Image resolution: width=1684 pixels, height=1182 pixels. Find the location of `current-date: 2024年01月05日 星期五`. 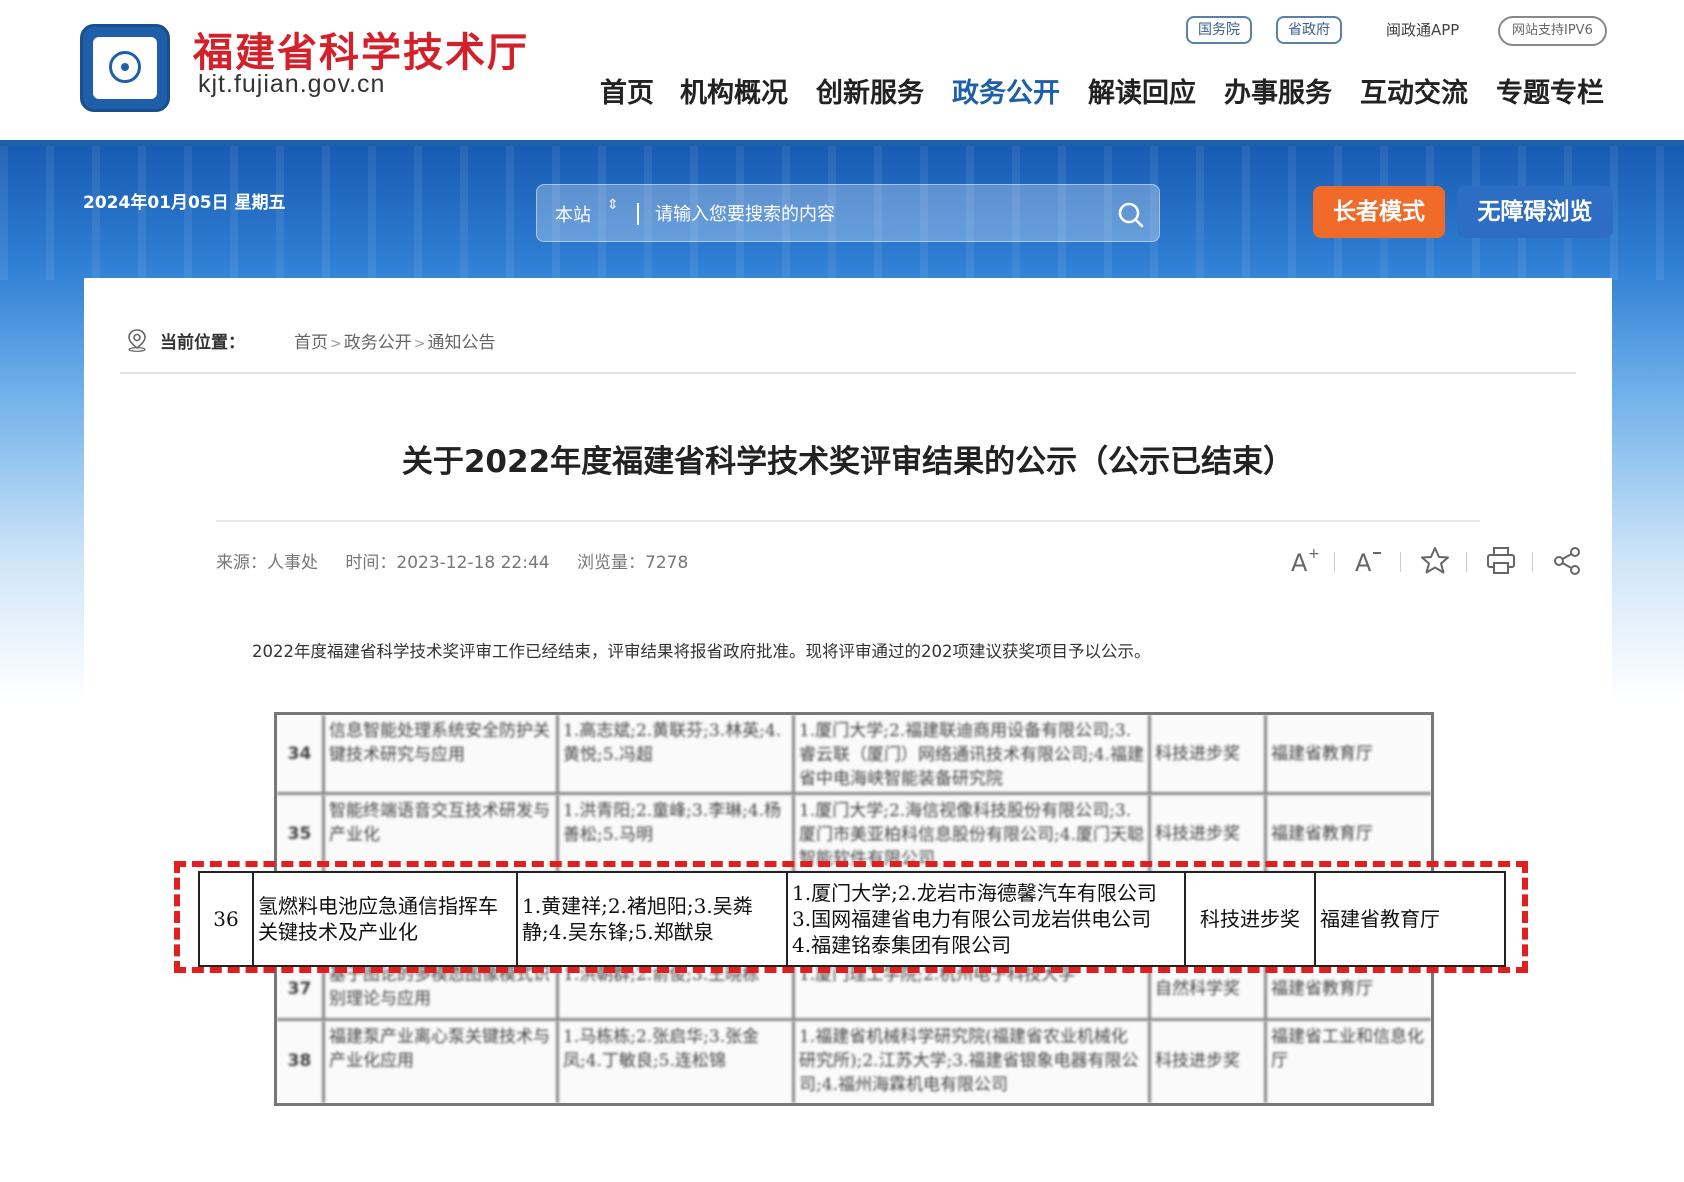

current-date: 2024年01月05日 星期五 is located at coordinates (184, 203).